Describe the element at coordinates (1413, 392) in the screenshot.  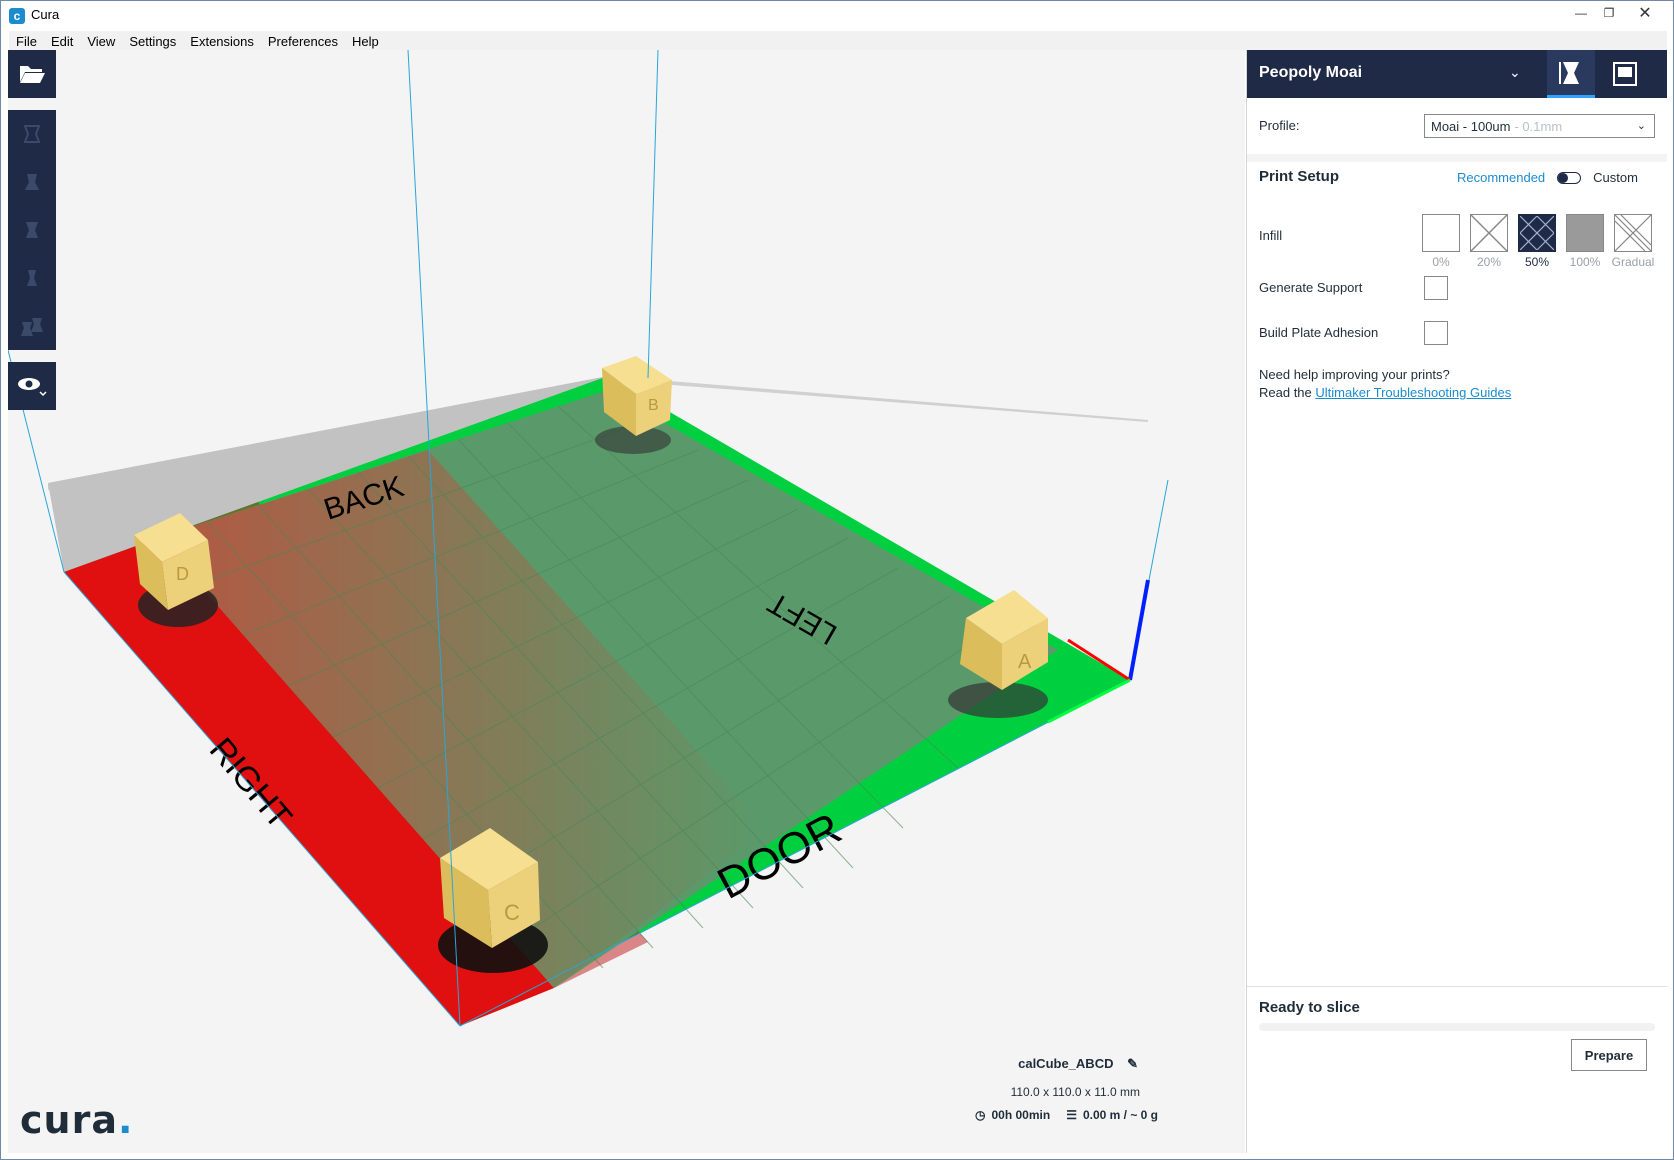
I see `troubleshooting-guides-link: Ultimaker Troubleshooting Guides` at that location.